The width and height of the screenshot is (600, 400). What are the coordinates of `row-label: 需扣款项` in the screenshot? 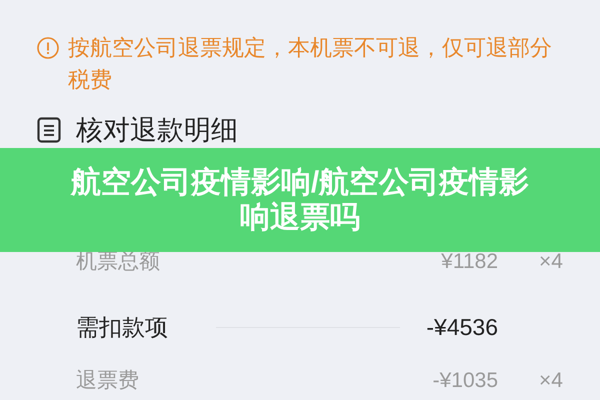 It's located at (122, 327).